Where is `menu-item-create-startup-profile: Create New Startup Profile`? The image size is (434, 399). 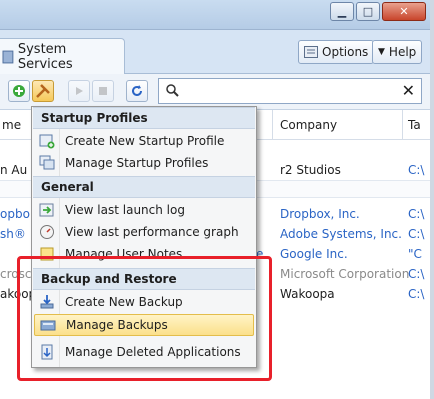
menu-item-create-startup-profile: Create New Startup Profile is located at coordinates (144, 141).